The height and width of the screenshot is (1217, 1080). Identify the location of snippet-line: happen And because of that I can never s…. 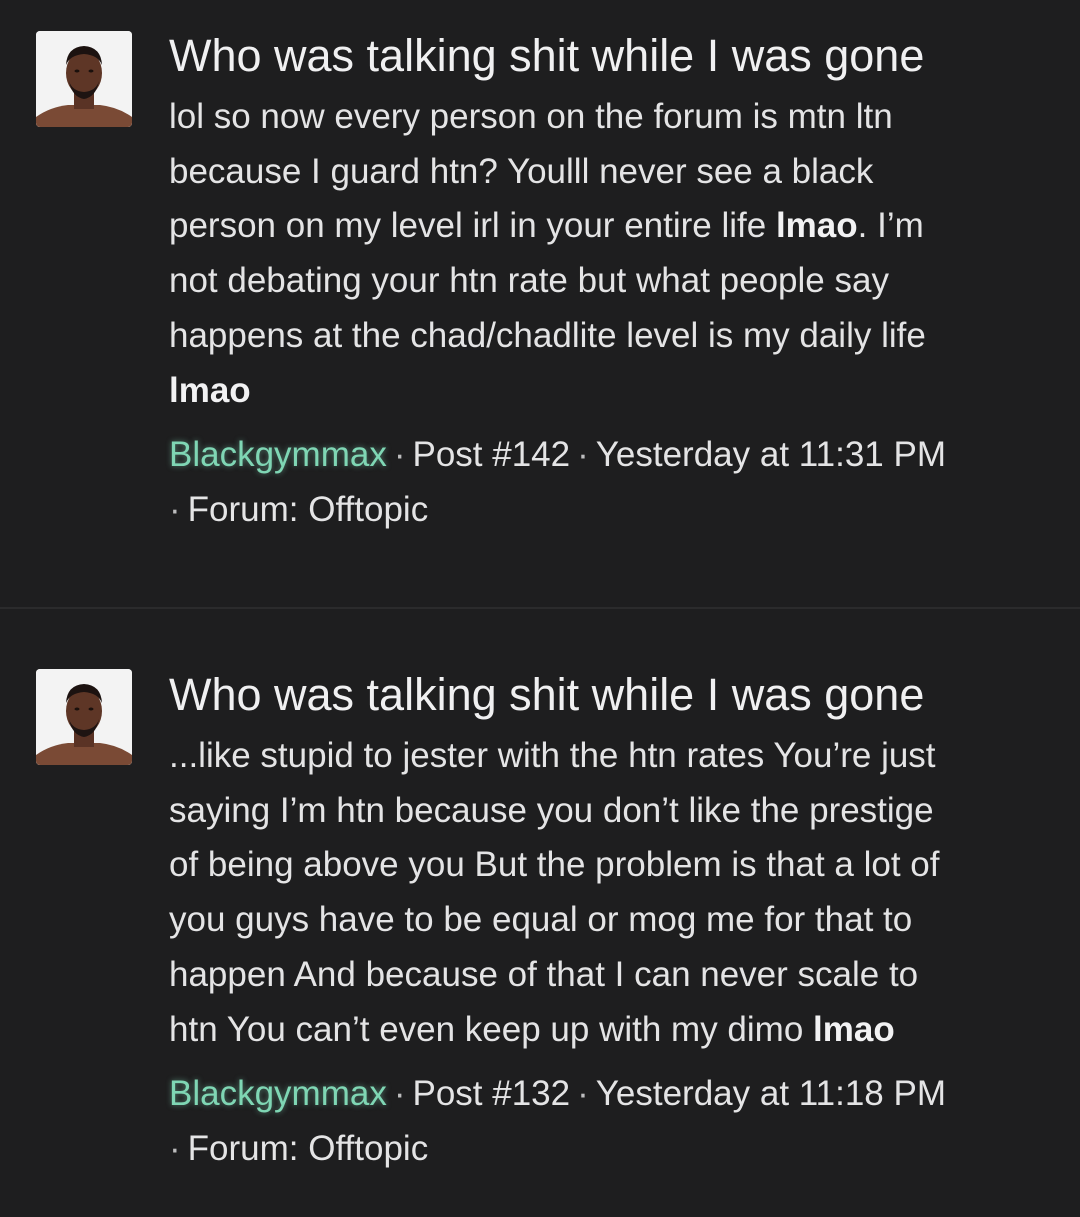
(544, 974).